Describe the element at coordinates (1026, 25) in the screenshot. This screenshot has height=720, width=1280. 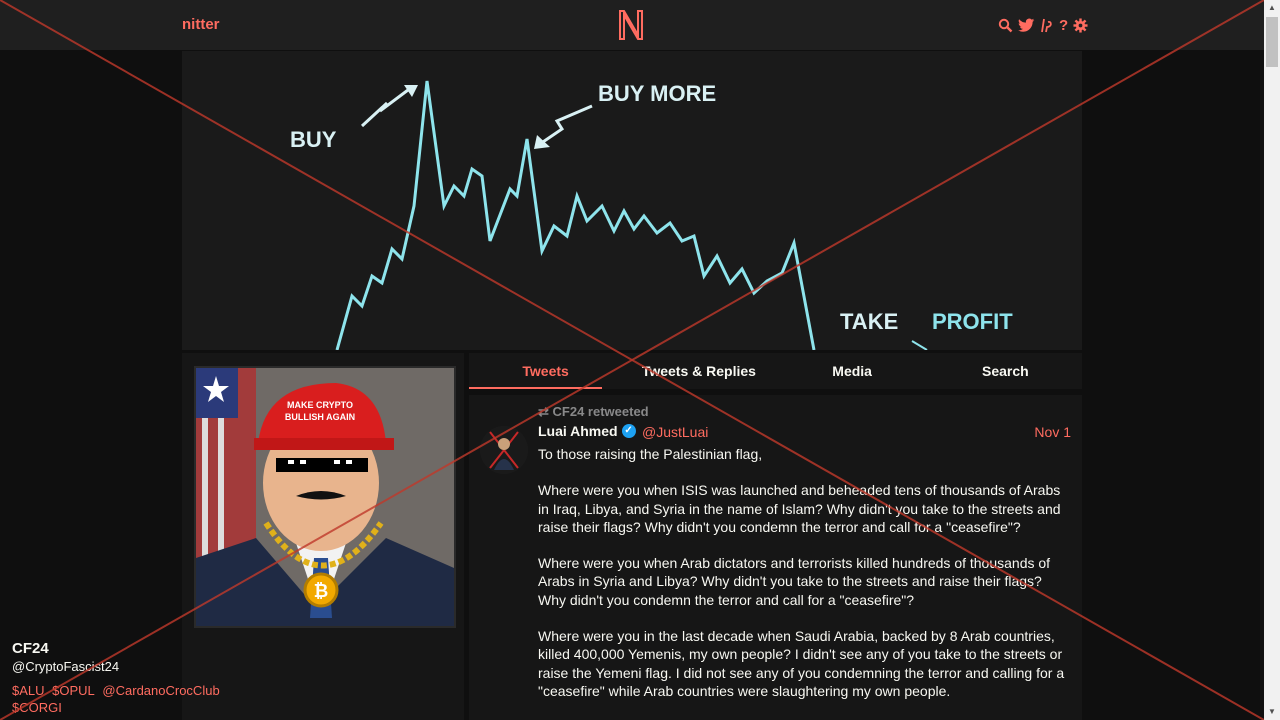
I see `twitter-icon` at that location.